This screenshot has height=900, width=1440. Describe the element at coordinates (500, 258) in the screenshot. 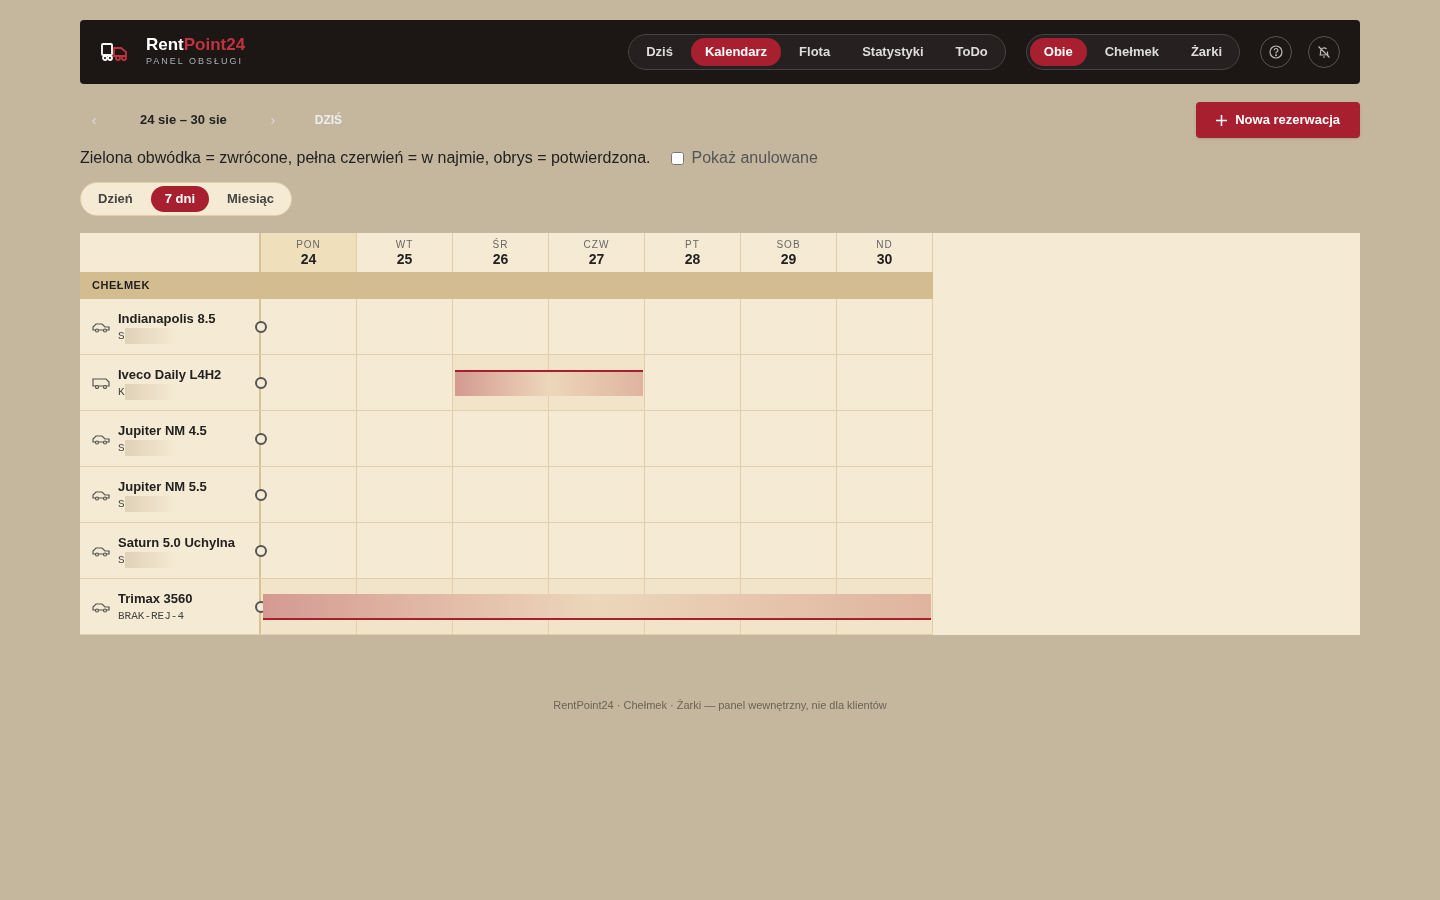

I see `day-number: 26` at that location.